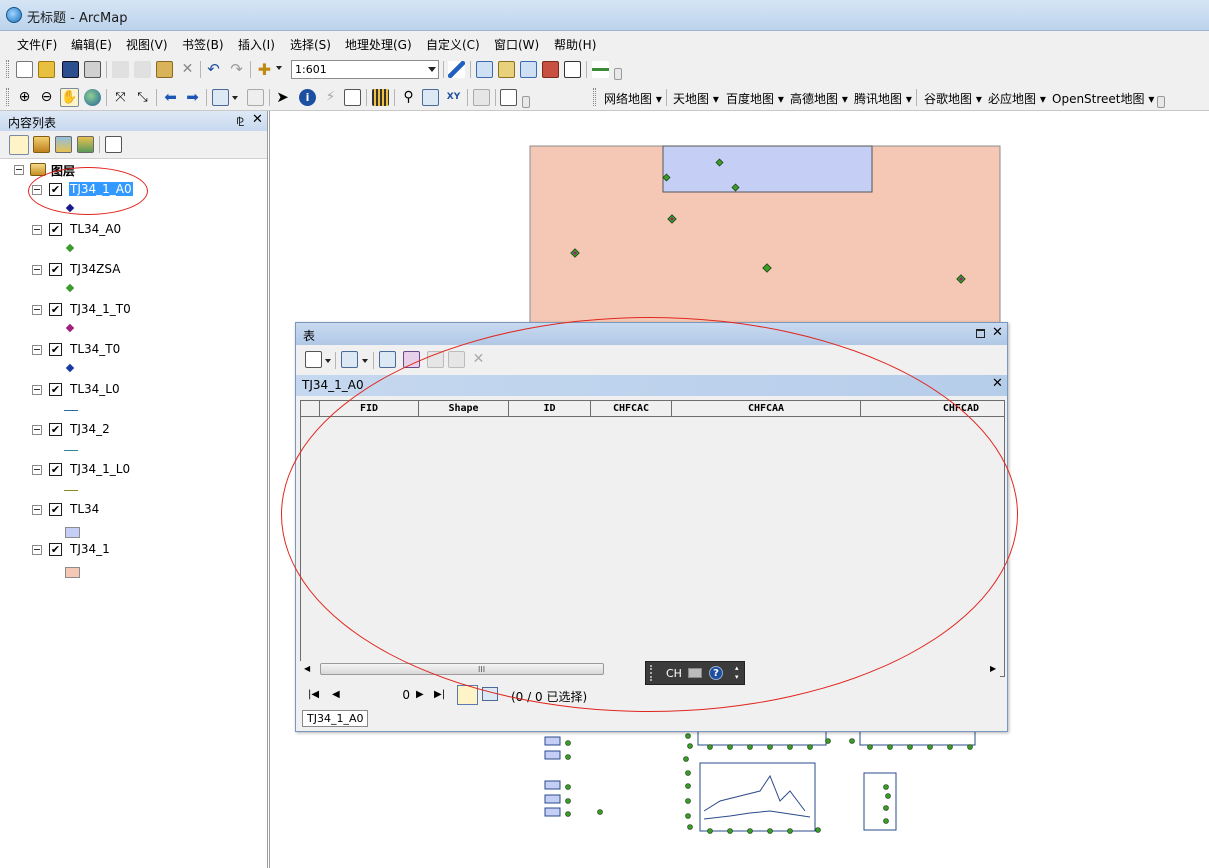  Describe the element at coordinates (257, 119) in the screenshot. I see `close-icon: ✕` at that location.